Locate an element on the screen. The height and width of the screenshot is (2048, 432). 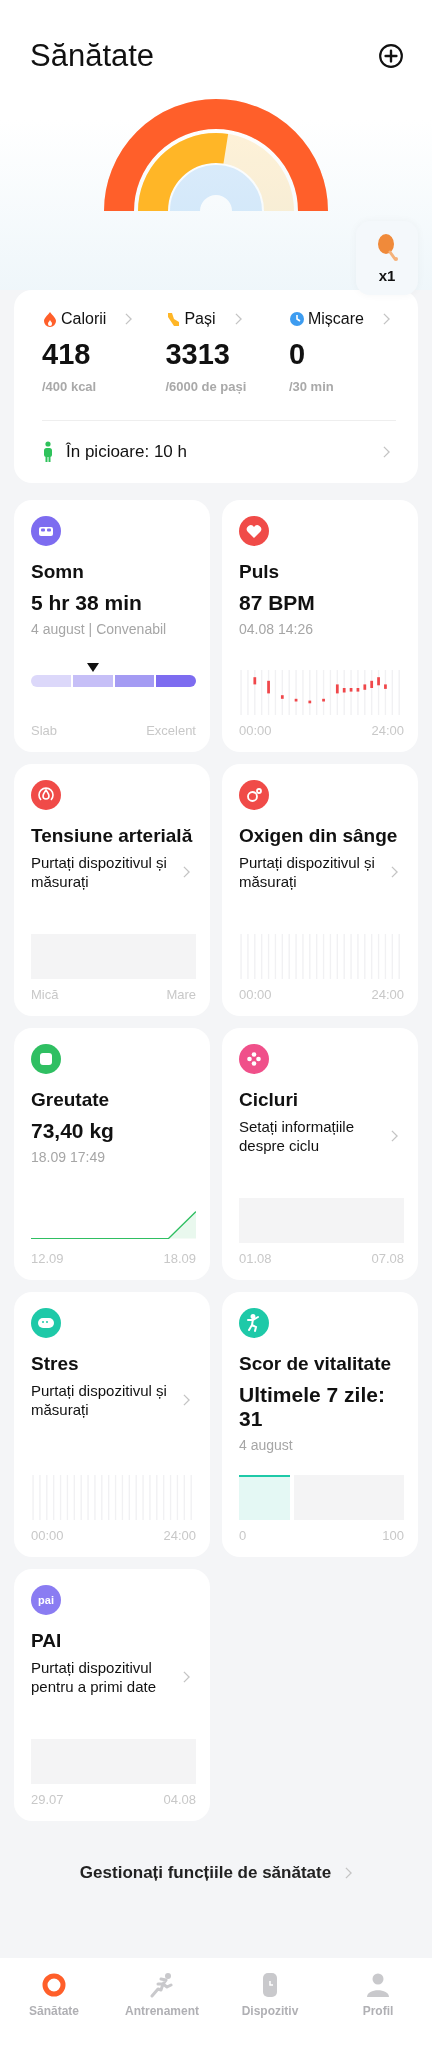
metric-value: 0 is located at coordinates (297, 354).